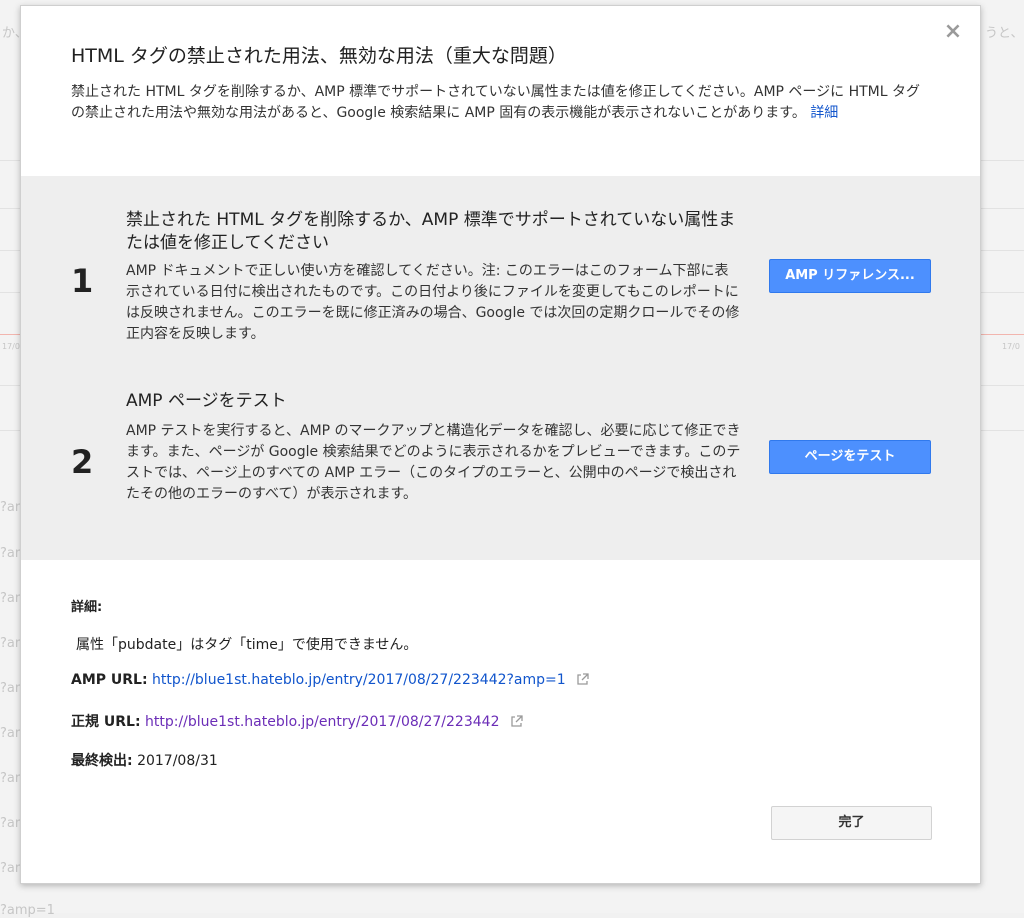 This screenshot has width=1024, height=918. I want to click on test-page-button: ページをテスト, so click(850, 457).